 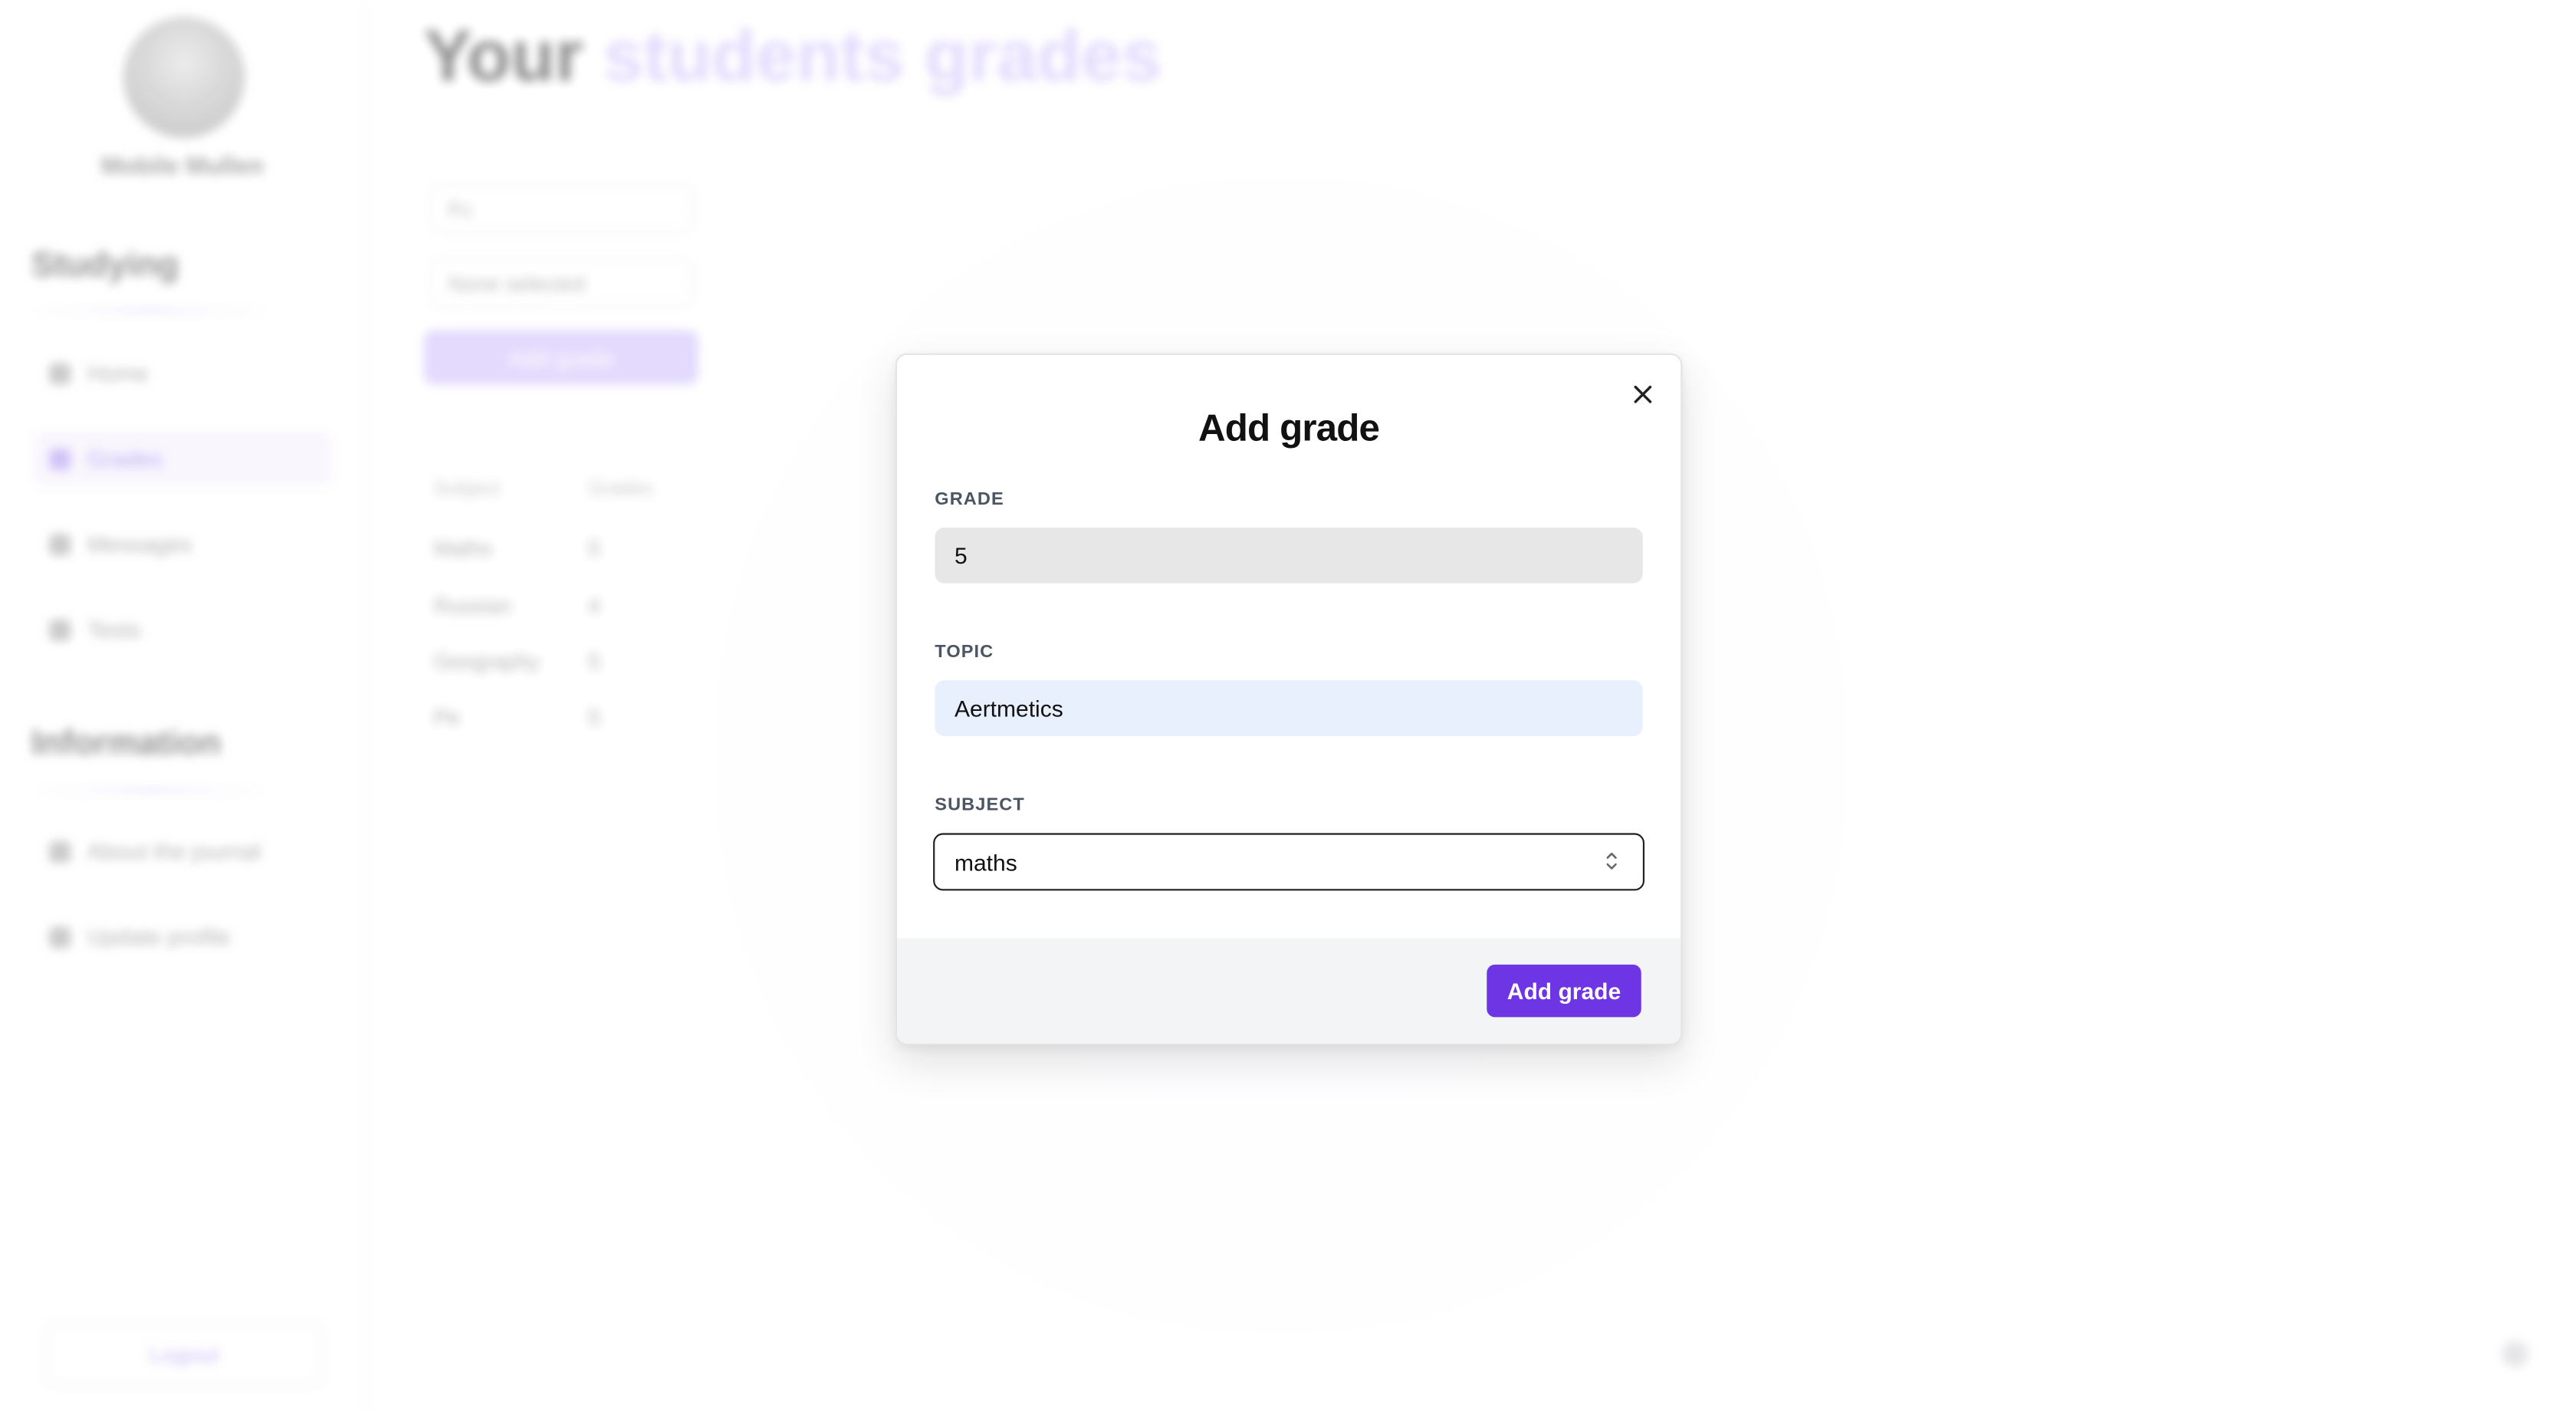 I want to click on chevron-up-down-icon, so click(x=1611, y=861).